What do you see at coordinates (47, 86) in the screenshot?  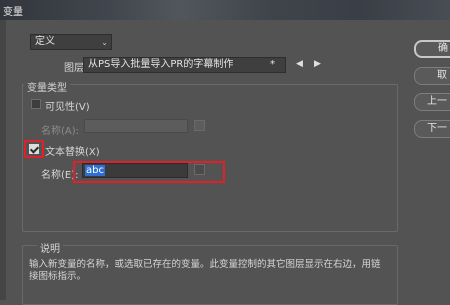 I see `variable-type-title: 变量类型` at bounding box center [47, 86].